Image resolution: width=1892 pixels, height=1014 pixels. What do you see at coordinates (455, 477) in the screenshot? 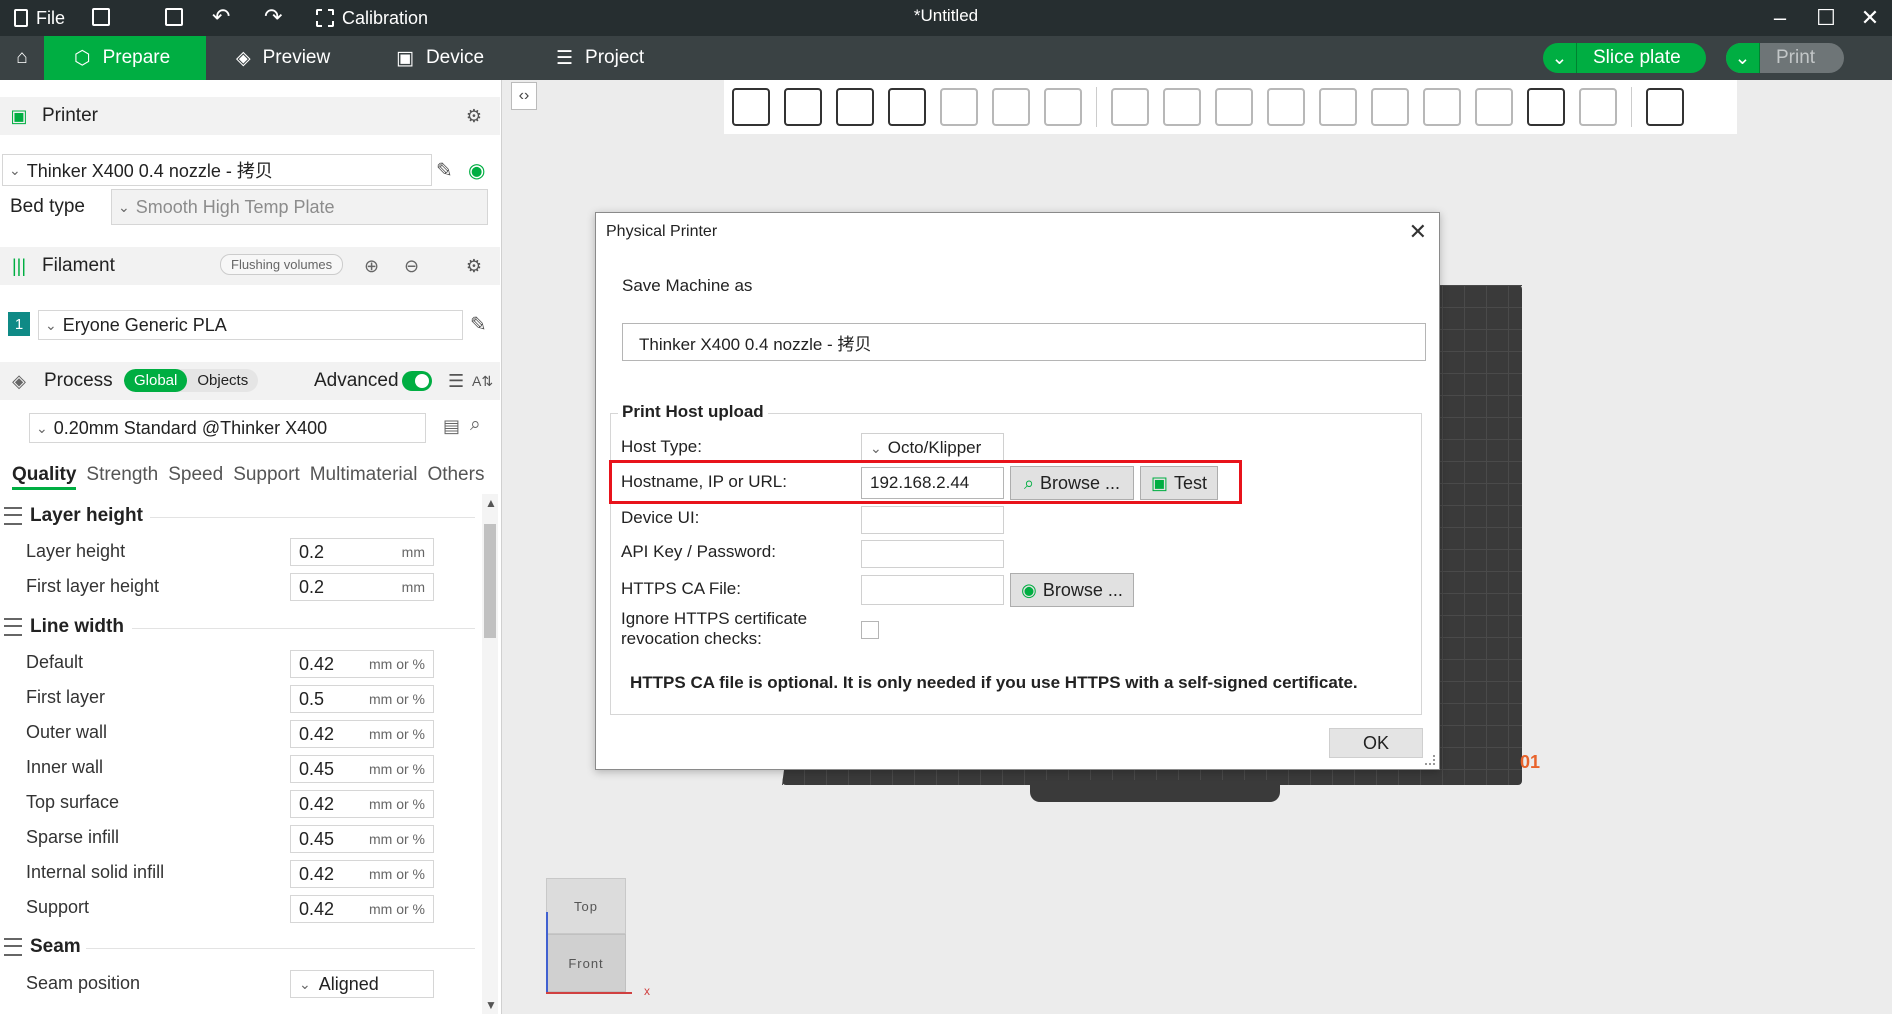
I see `tab-others: Others` at bounding box center [455, 477].